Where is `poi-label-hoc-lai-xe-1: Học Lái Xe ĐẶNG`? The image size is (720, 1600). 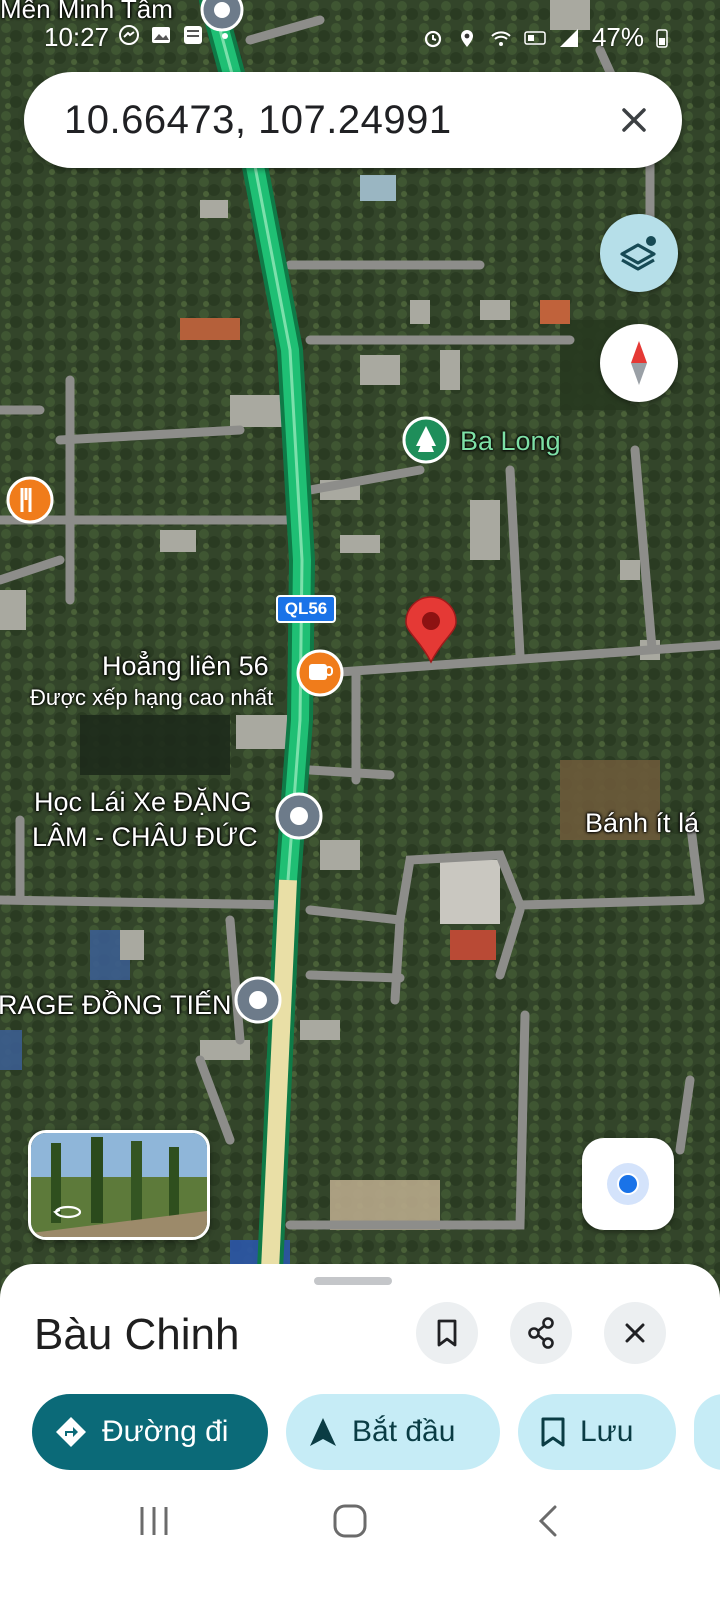
poi-label-hoc-lai-xe-1: Học Lái Xe ĐẶNG is located at coordinates (143, 802).